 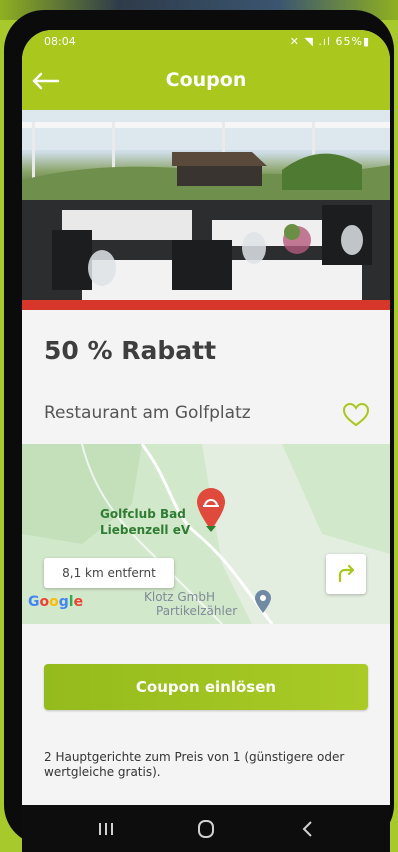 What do you see at coordinates (206, 377) in the screenshot?
I see `coupon-info: 50 % Rabatt Restaurant am Golfplatz` at bounding box center [206, 377].